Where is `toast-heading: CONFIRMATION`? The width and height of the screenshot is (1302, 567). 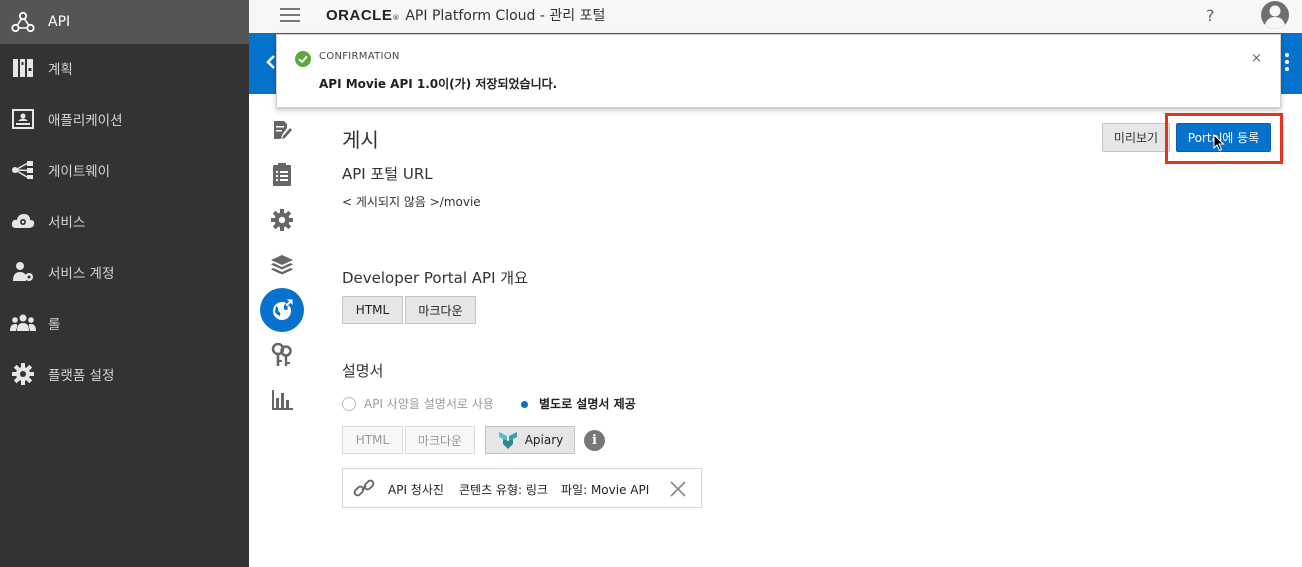 toast-heading: CONFIRMATION is located at coordinates (359, 56).